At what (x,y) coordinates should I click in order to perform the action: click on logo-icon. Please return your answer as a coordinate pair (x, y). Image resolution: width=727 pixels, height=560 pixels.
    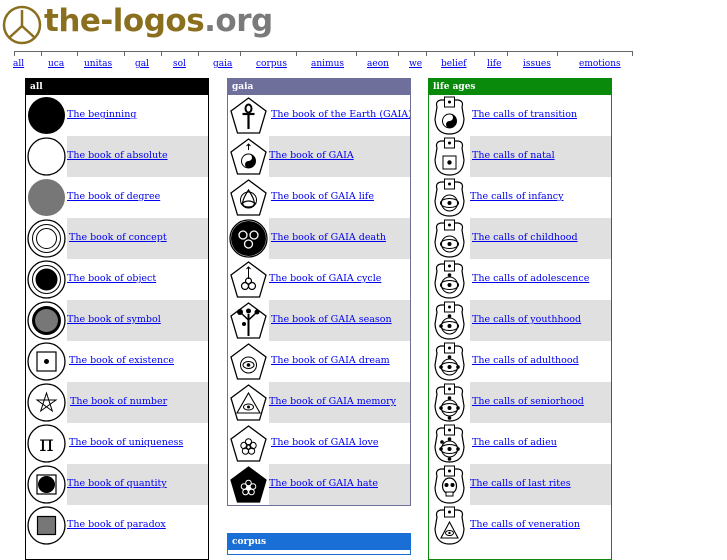
    Looking at the image, I should click on (22, 25).